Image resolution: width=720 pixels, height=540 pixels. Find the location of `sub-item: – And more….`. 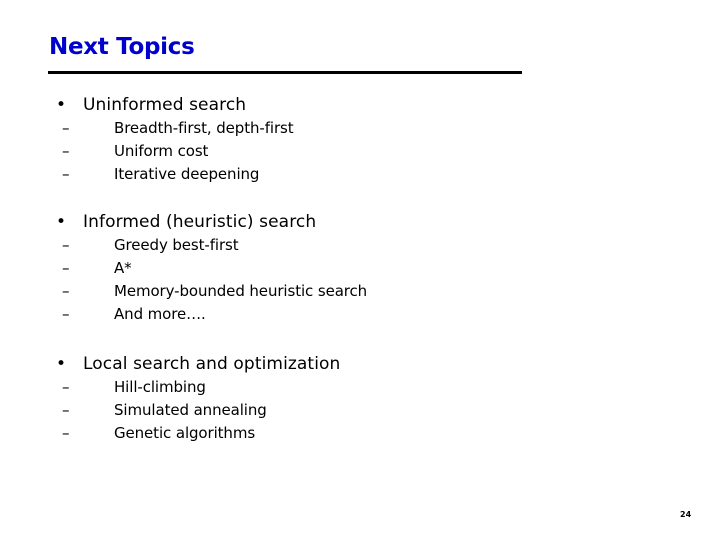

sub-item: – And more…. is located at coordinates (211, 314).